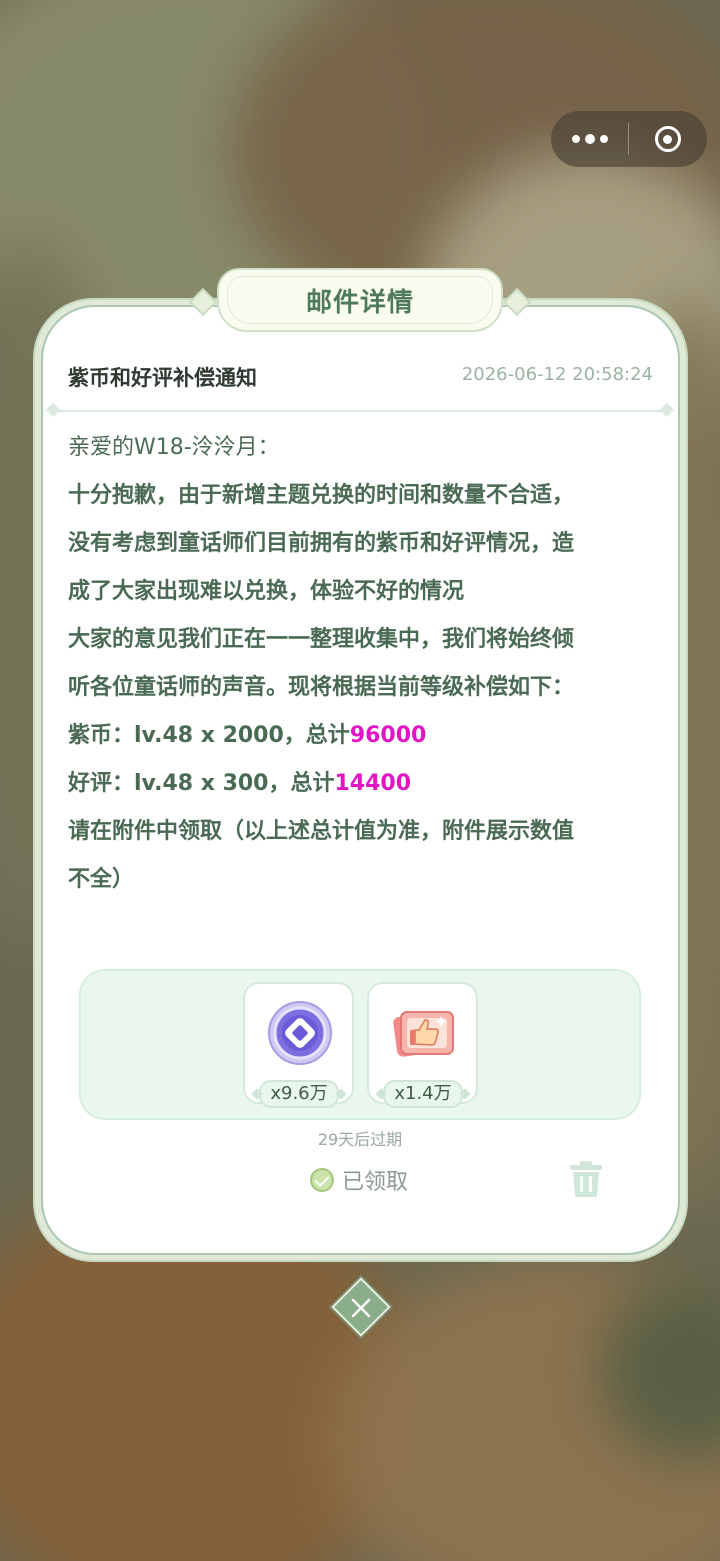  Describe the element at coordinates (388, 735) in the screenshot. I see `coin-total: 96000` at that location.